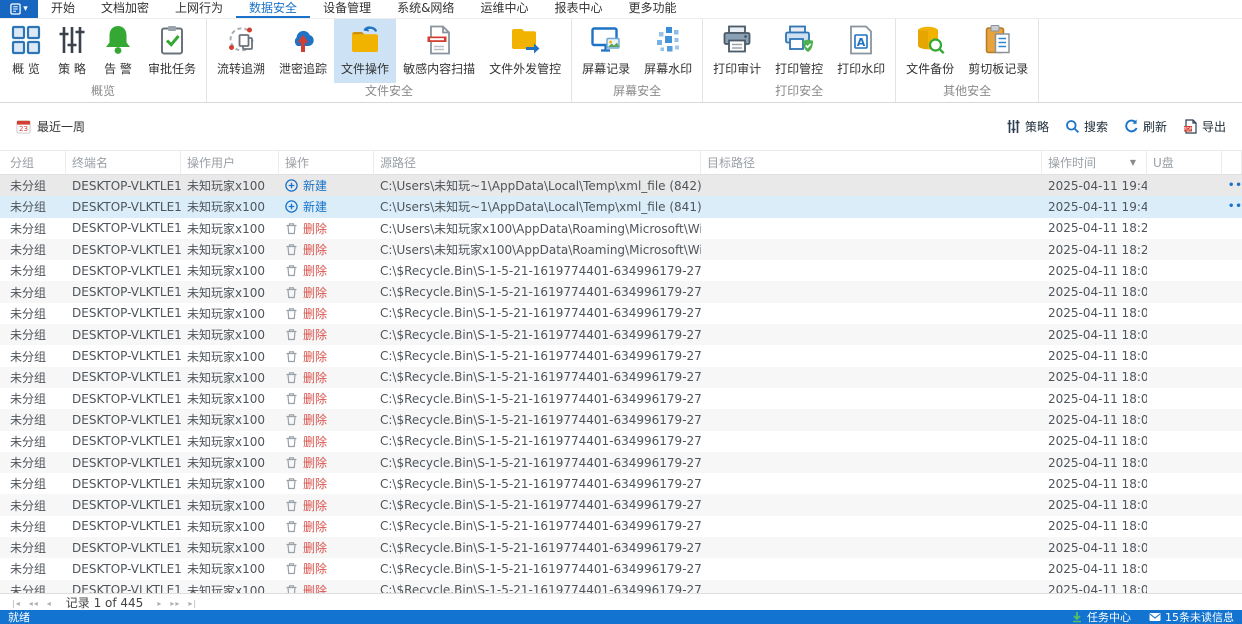 This screenshot has height=624, width=1242. Describe the element at coordinates (72, 69) in the screenshot. I see `ribbon-item-label: 策 略` at that location.